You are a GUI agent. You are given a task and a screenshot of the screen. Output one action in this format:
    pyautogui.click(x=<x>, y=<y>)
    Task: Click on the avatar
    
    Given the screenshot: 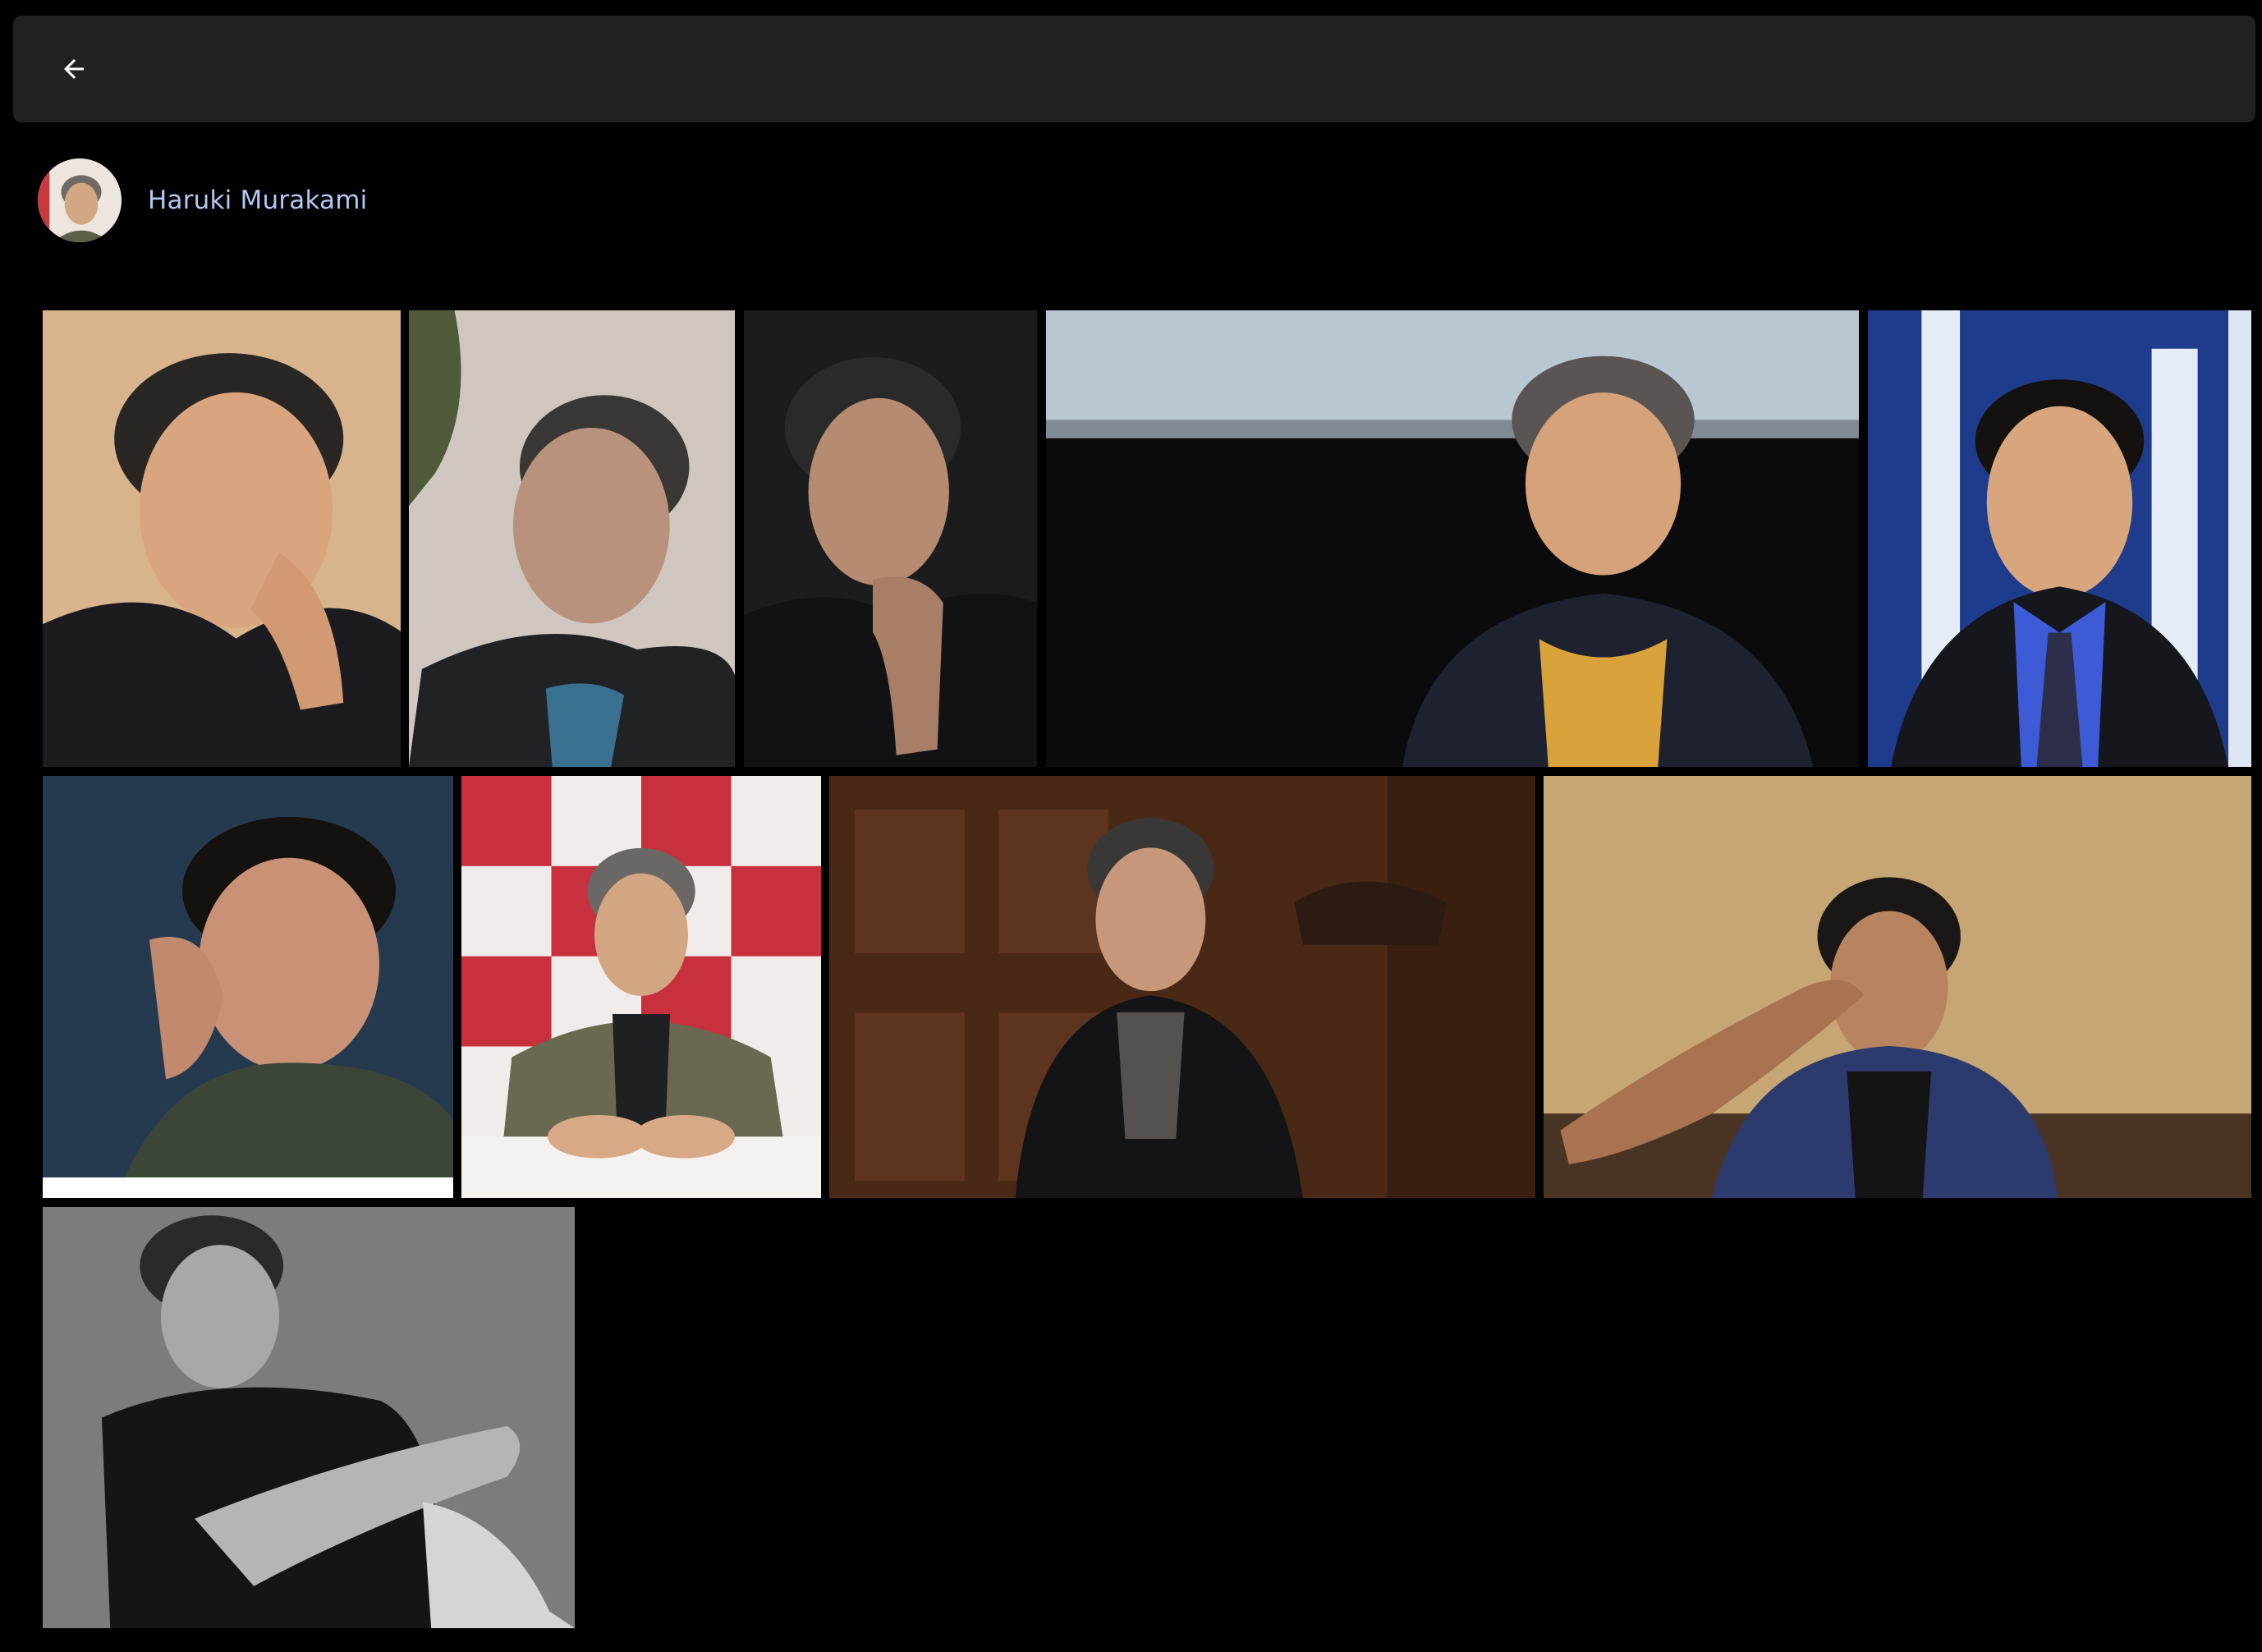 What is the action you would take?
    pyautogui.click(x=80, y=200)
    